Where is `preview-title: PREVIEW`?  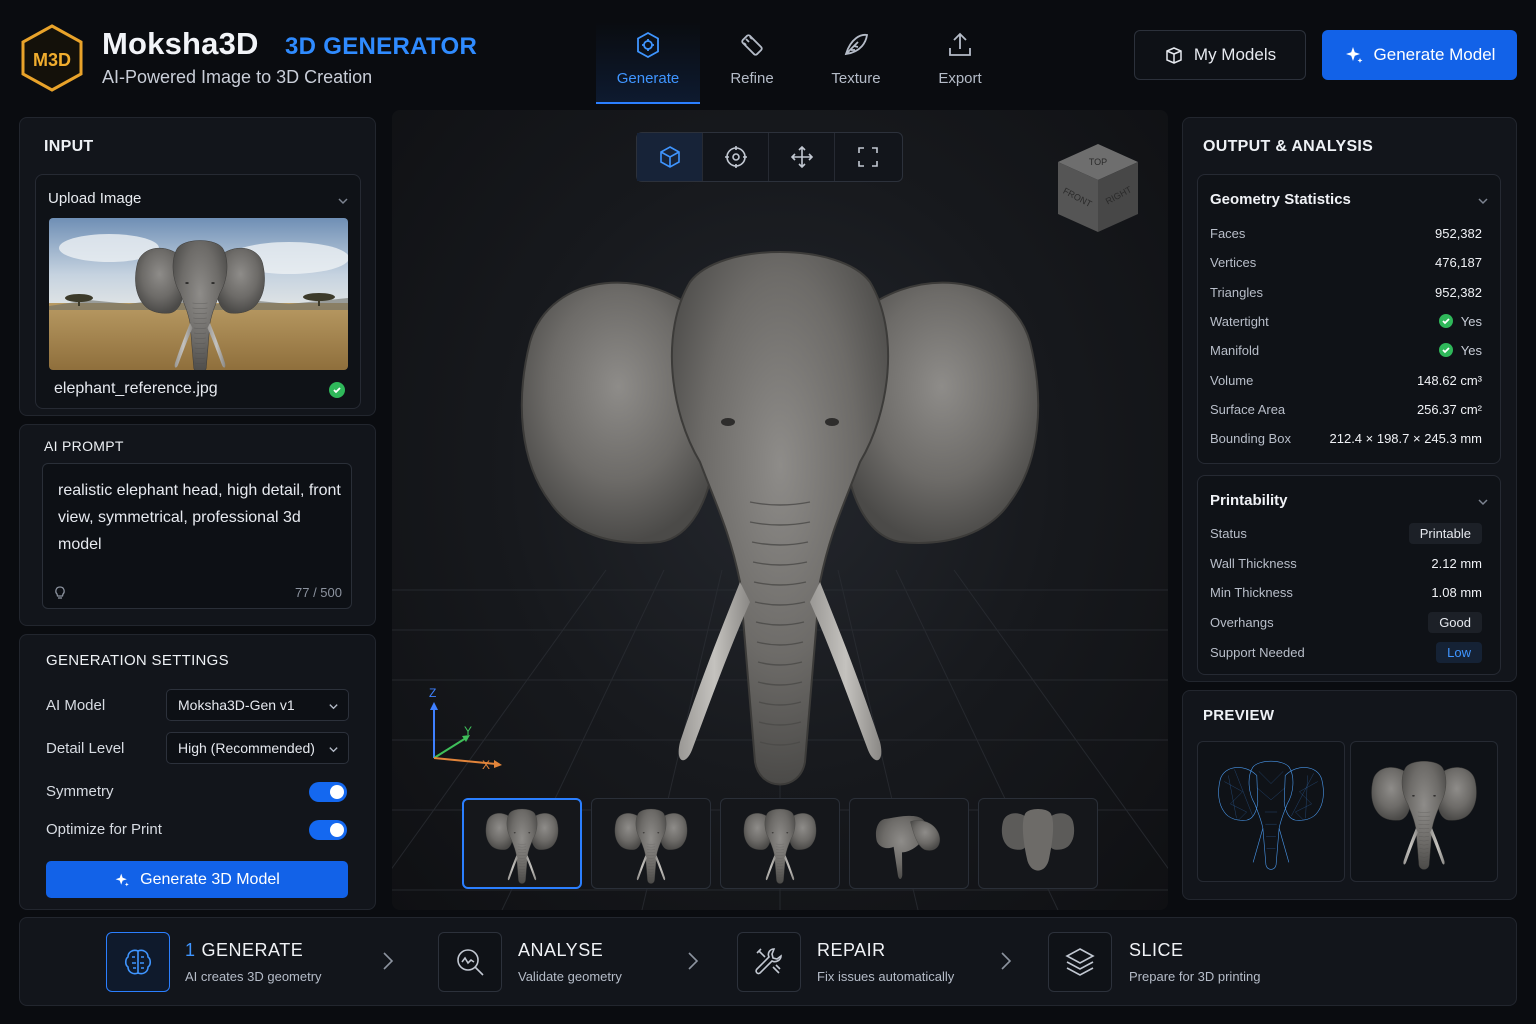 preview-title: PREVIEW is located at coordinates (1239, 715).